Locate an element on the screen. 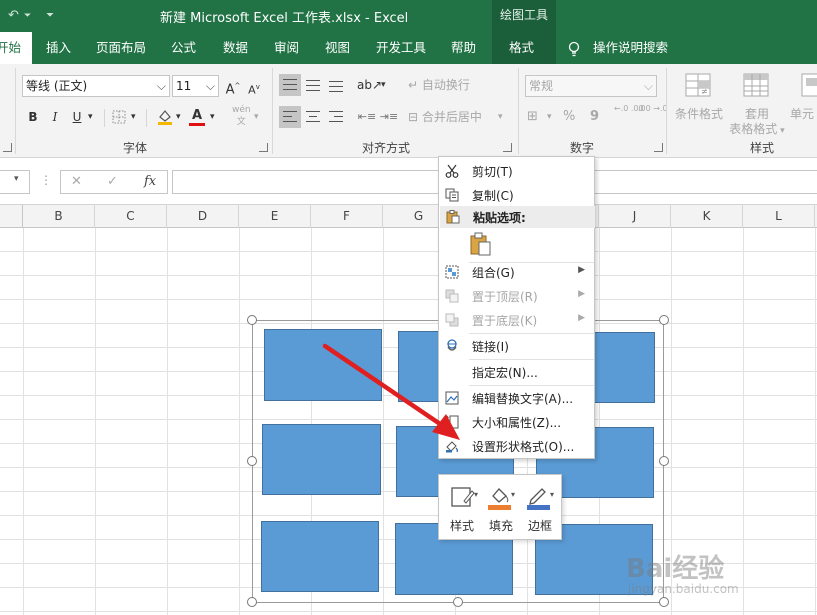 This screenshot has height=615, width=817. watermark-text: Bai经验 is located at coordinates (675, 569).